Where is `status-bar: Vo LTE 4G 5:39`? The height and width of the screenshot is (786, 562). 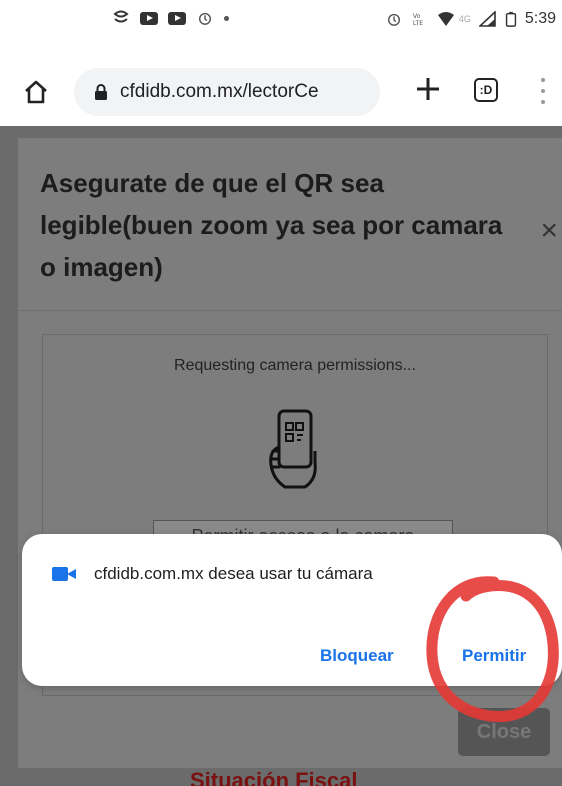 status-bar: Vo LTE 4G 5:39 is located at coordinates (281, 22).